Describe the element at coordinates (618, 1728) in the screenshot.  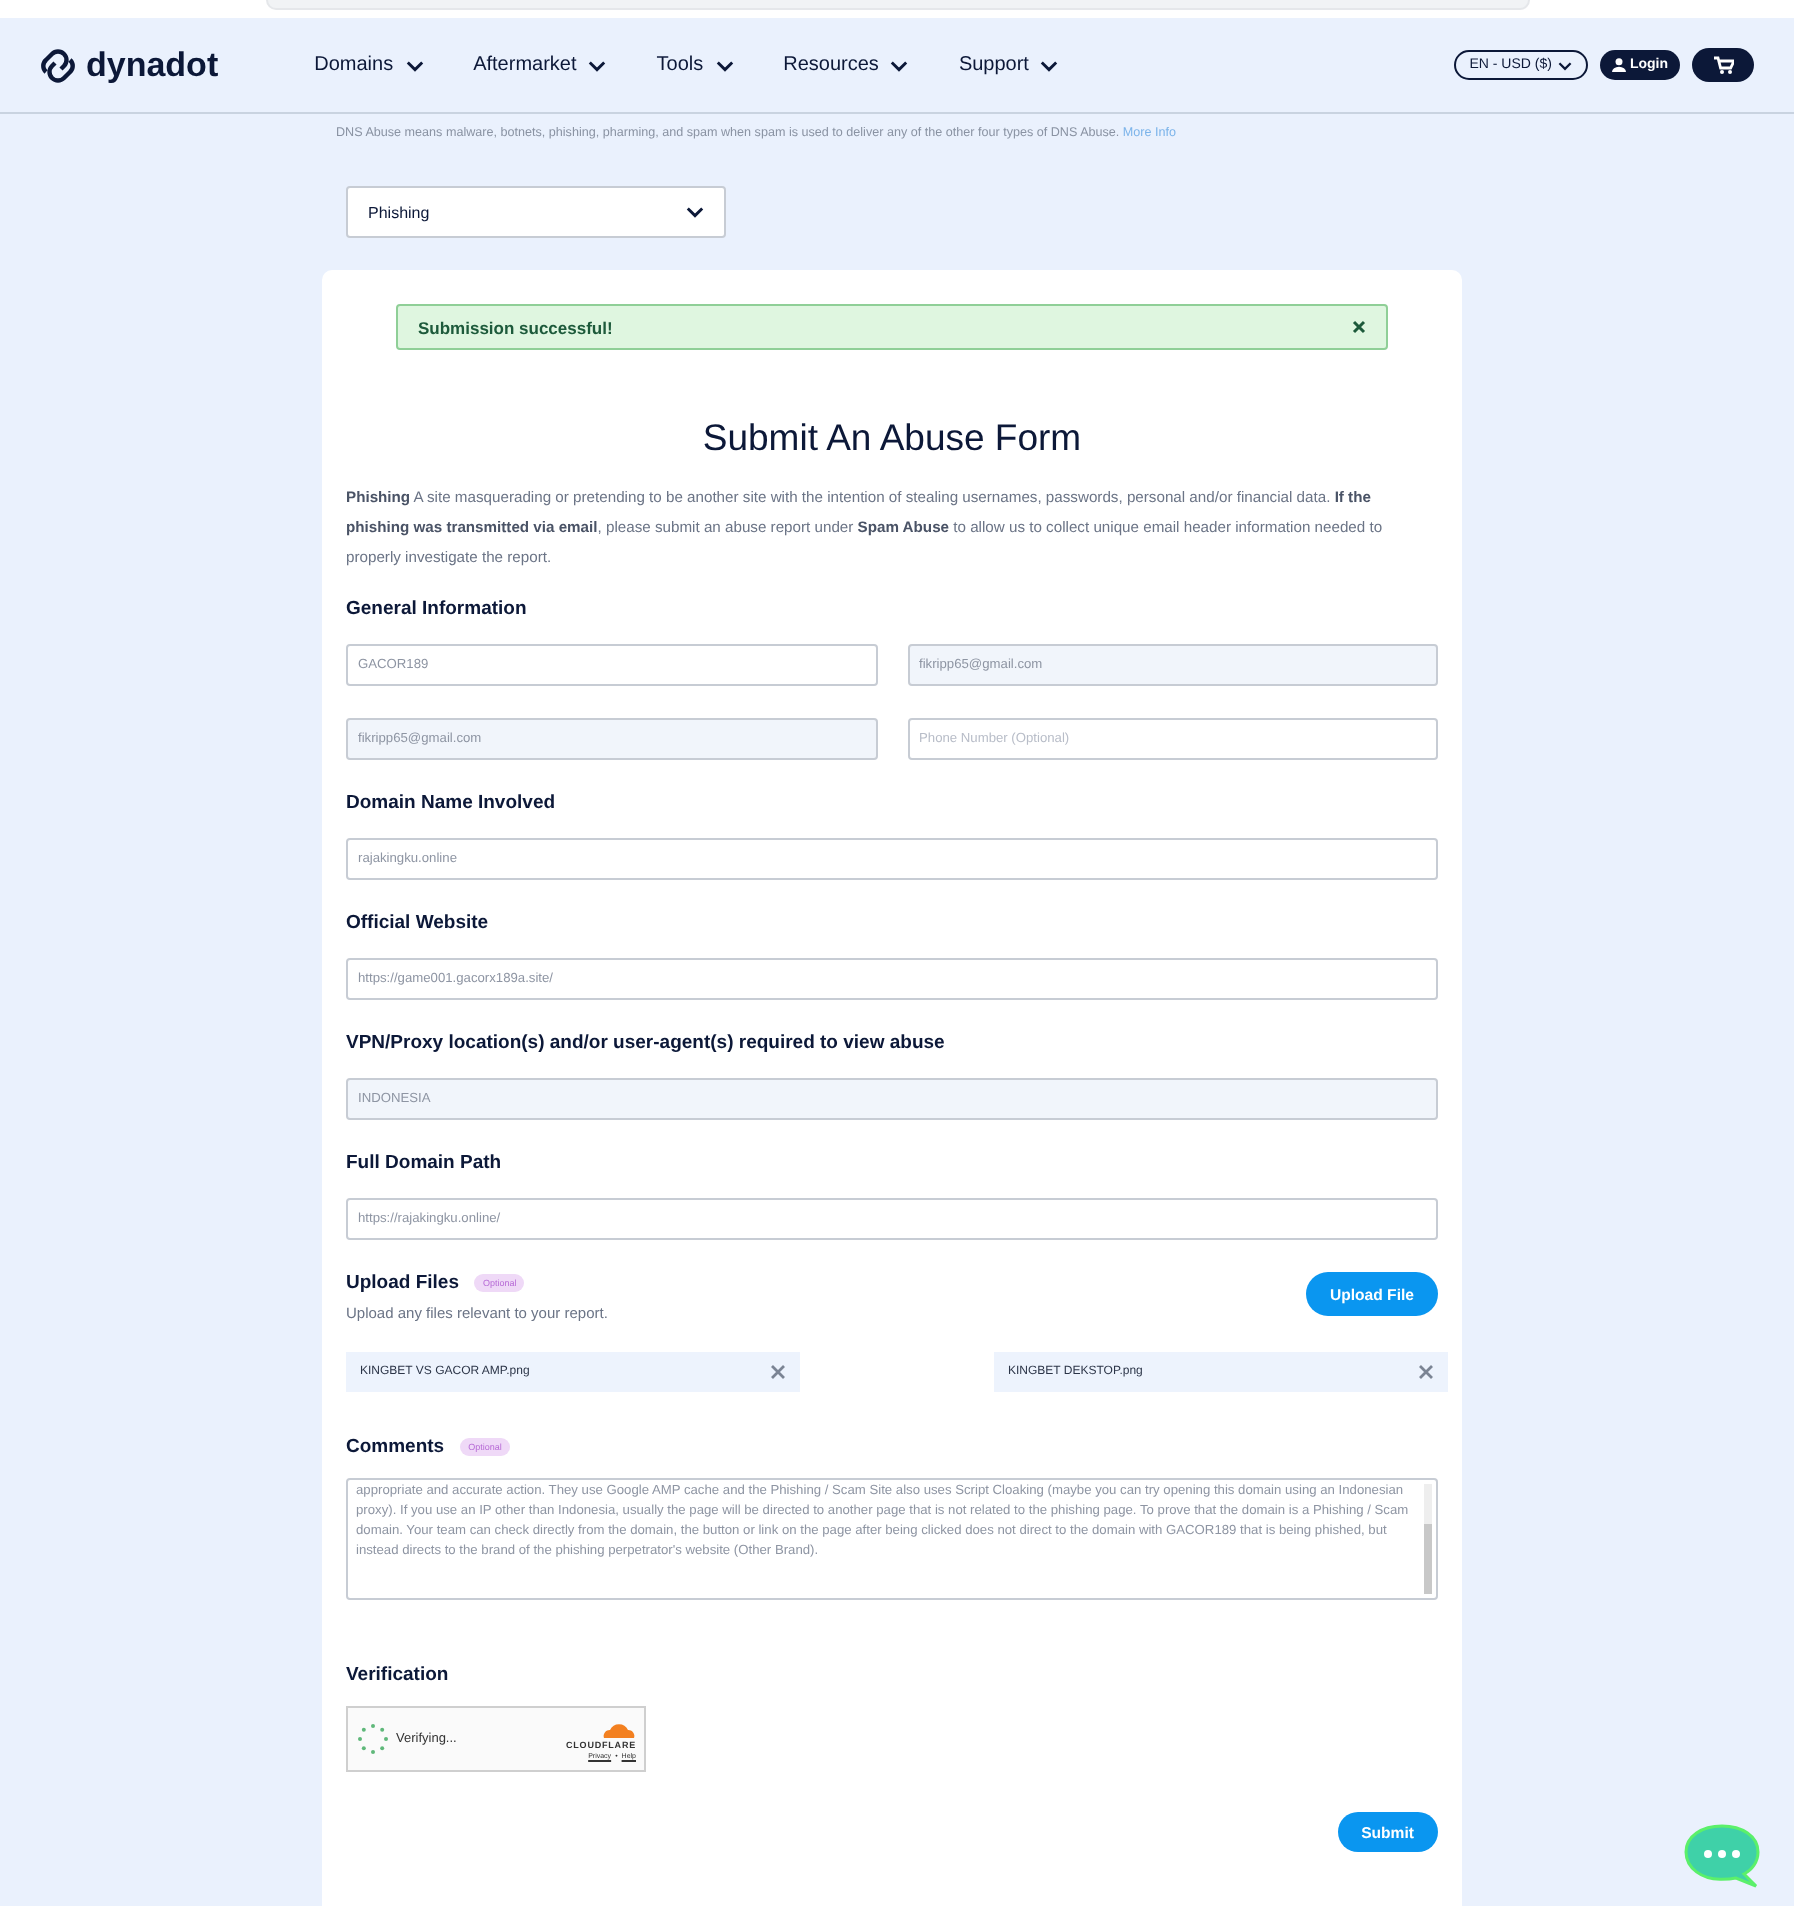
I see `cloud-icon` at that location.